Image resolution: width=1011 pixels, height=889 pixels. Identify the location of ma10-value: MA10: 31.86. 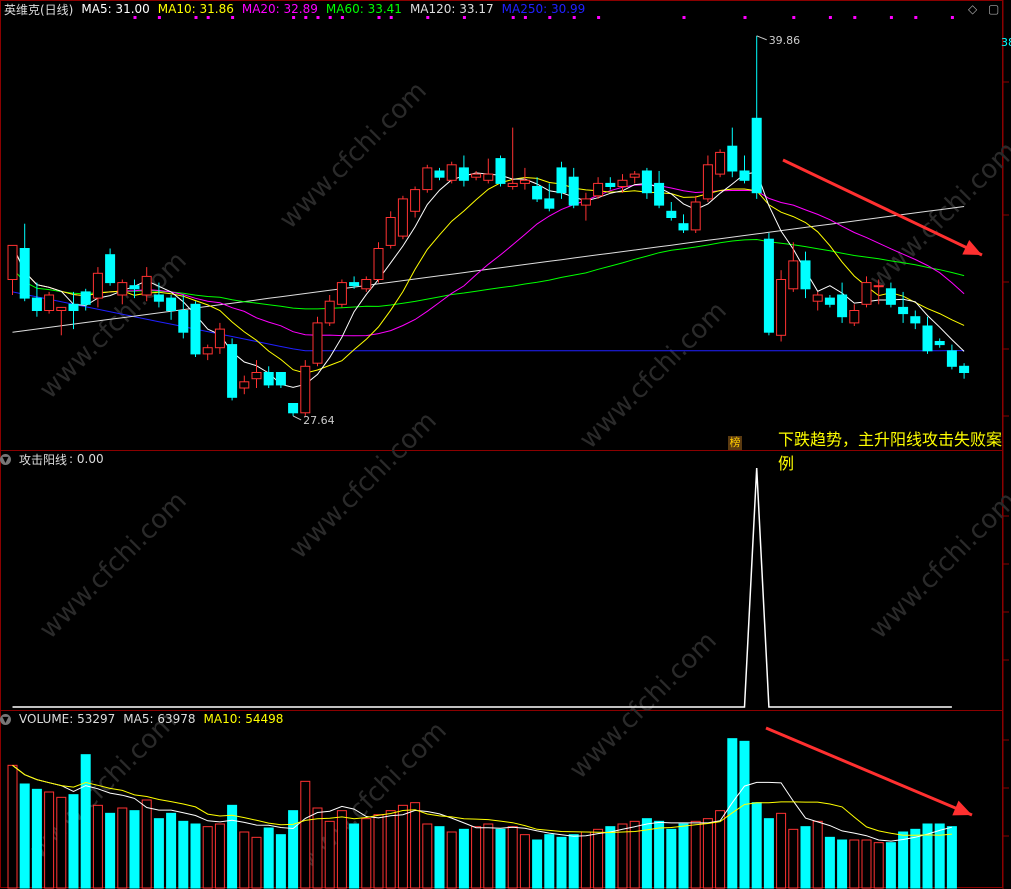
(195, 9).